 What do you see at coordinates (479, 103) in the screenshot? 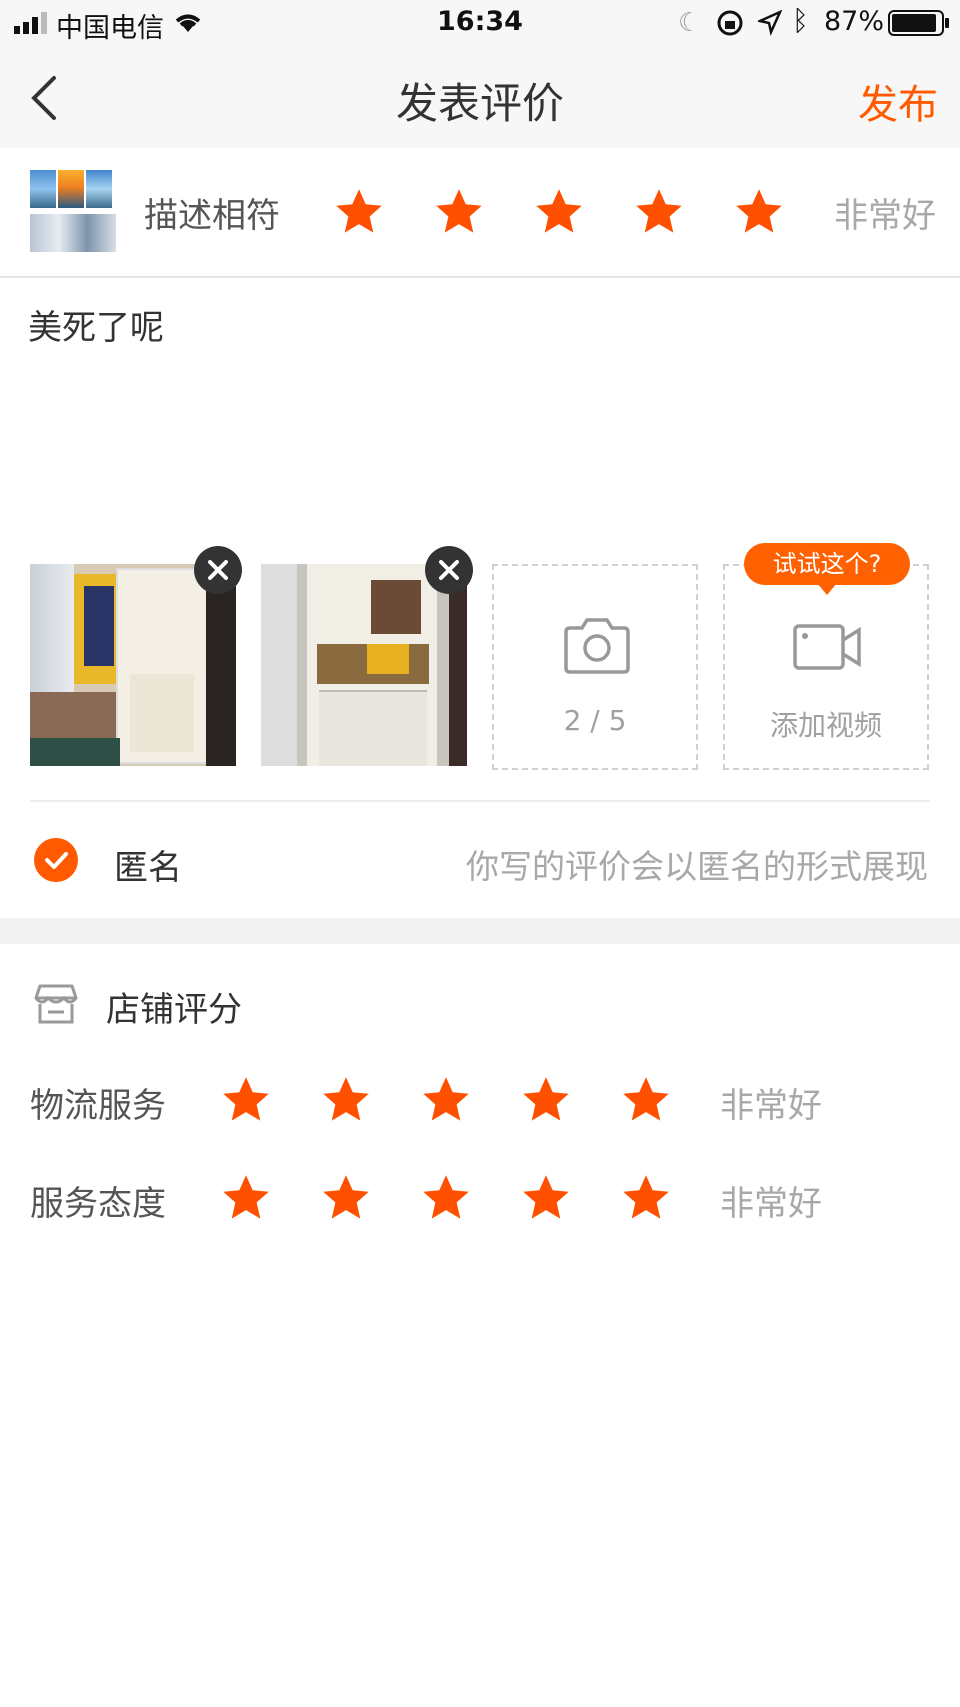
I see `page-title: 发表评价` at bounding box center [479, 103].